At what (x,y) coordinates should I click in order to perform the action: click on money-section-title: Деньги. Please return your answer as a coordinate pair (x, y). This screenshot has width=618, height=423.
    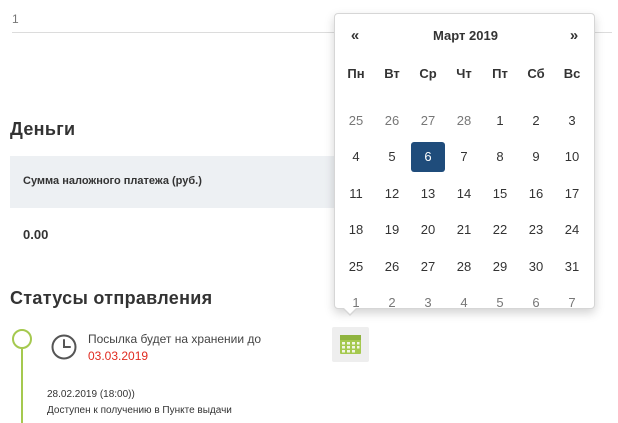
    Looking at the image, I should click on (43, 129).